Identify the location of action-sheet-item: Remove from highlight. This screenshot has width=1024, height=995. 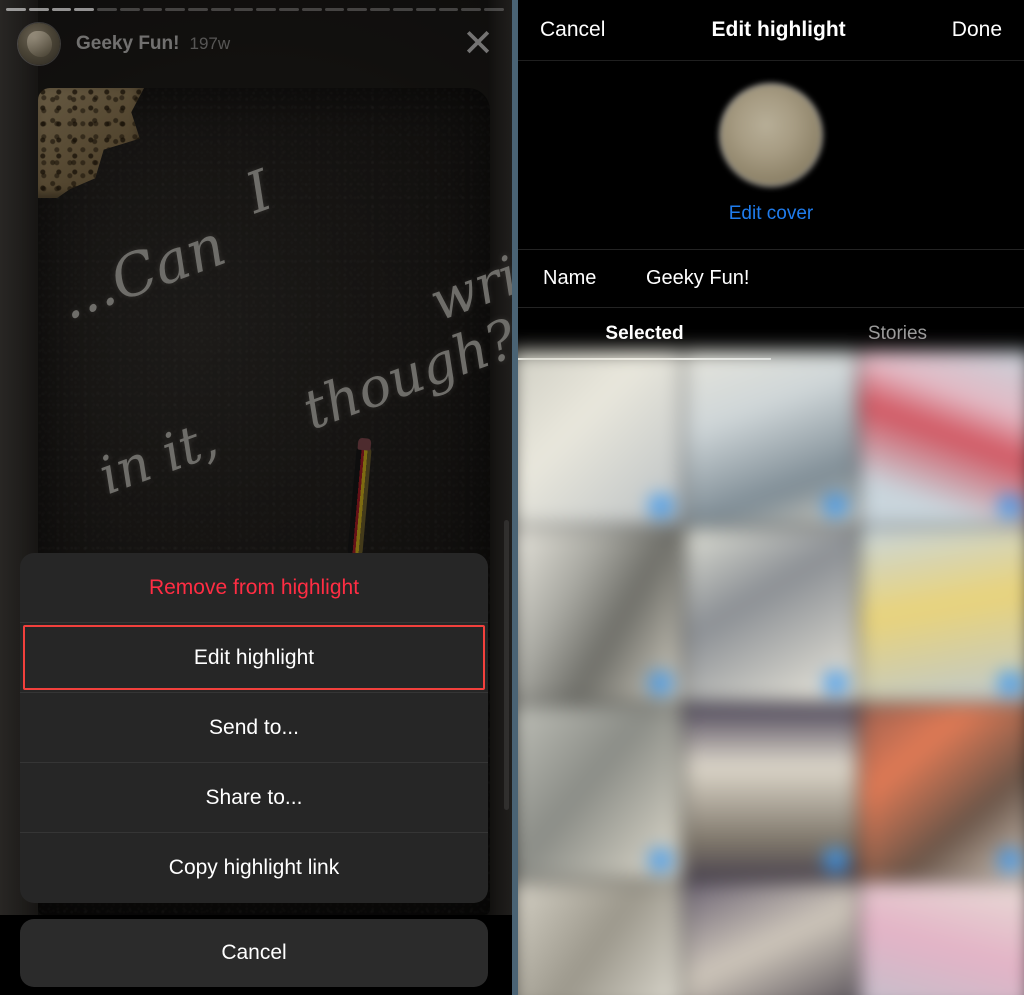
(254, 588).